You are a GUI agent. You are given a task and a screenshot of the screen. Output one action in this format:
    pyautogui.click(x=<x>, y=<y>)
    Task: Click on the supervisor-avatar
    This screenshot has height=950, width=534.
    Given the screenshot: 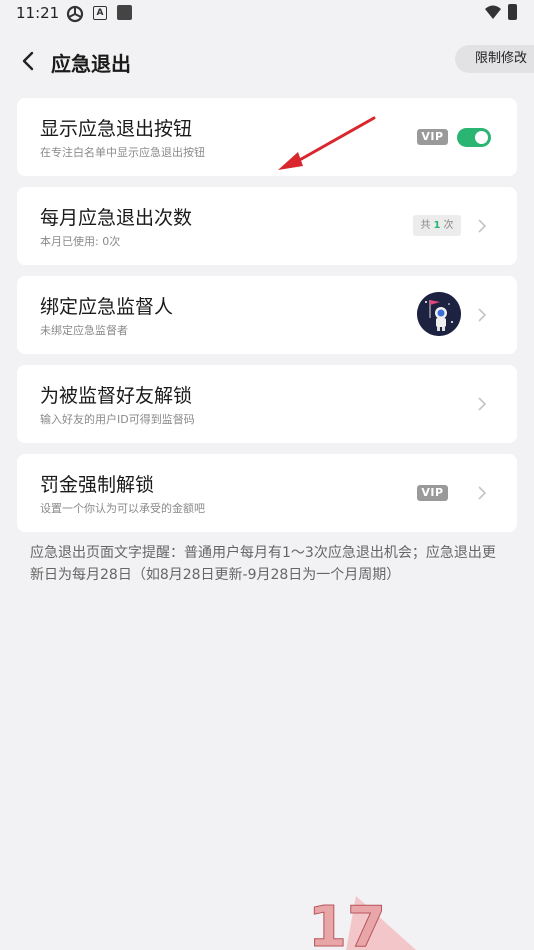 What is the action you would take?
    pyautogui.click(x=439, y=314)
    